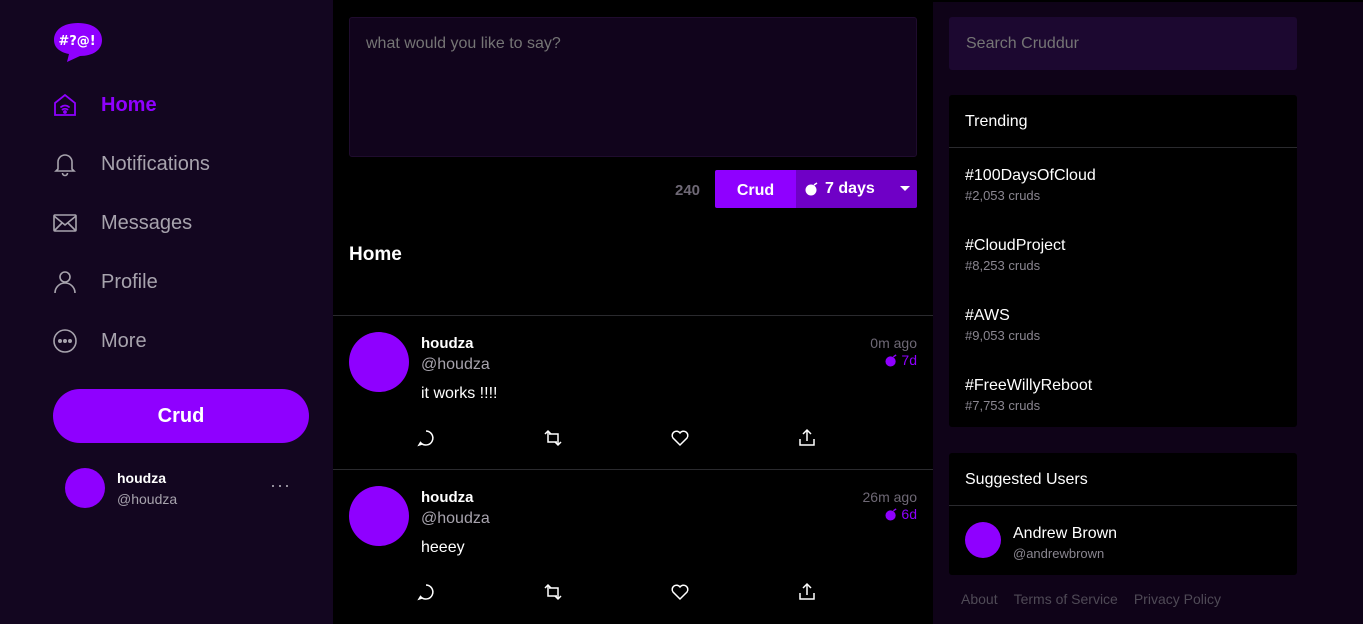 The height and width of the screenshot is (624, 1363). What do you see at coordinates (65, 105) in the screenshot?
I see `home-icon` at bounding box center [65, 105].